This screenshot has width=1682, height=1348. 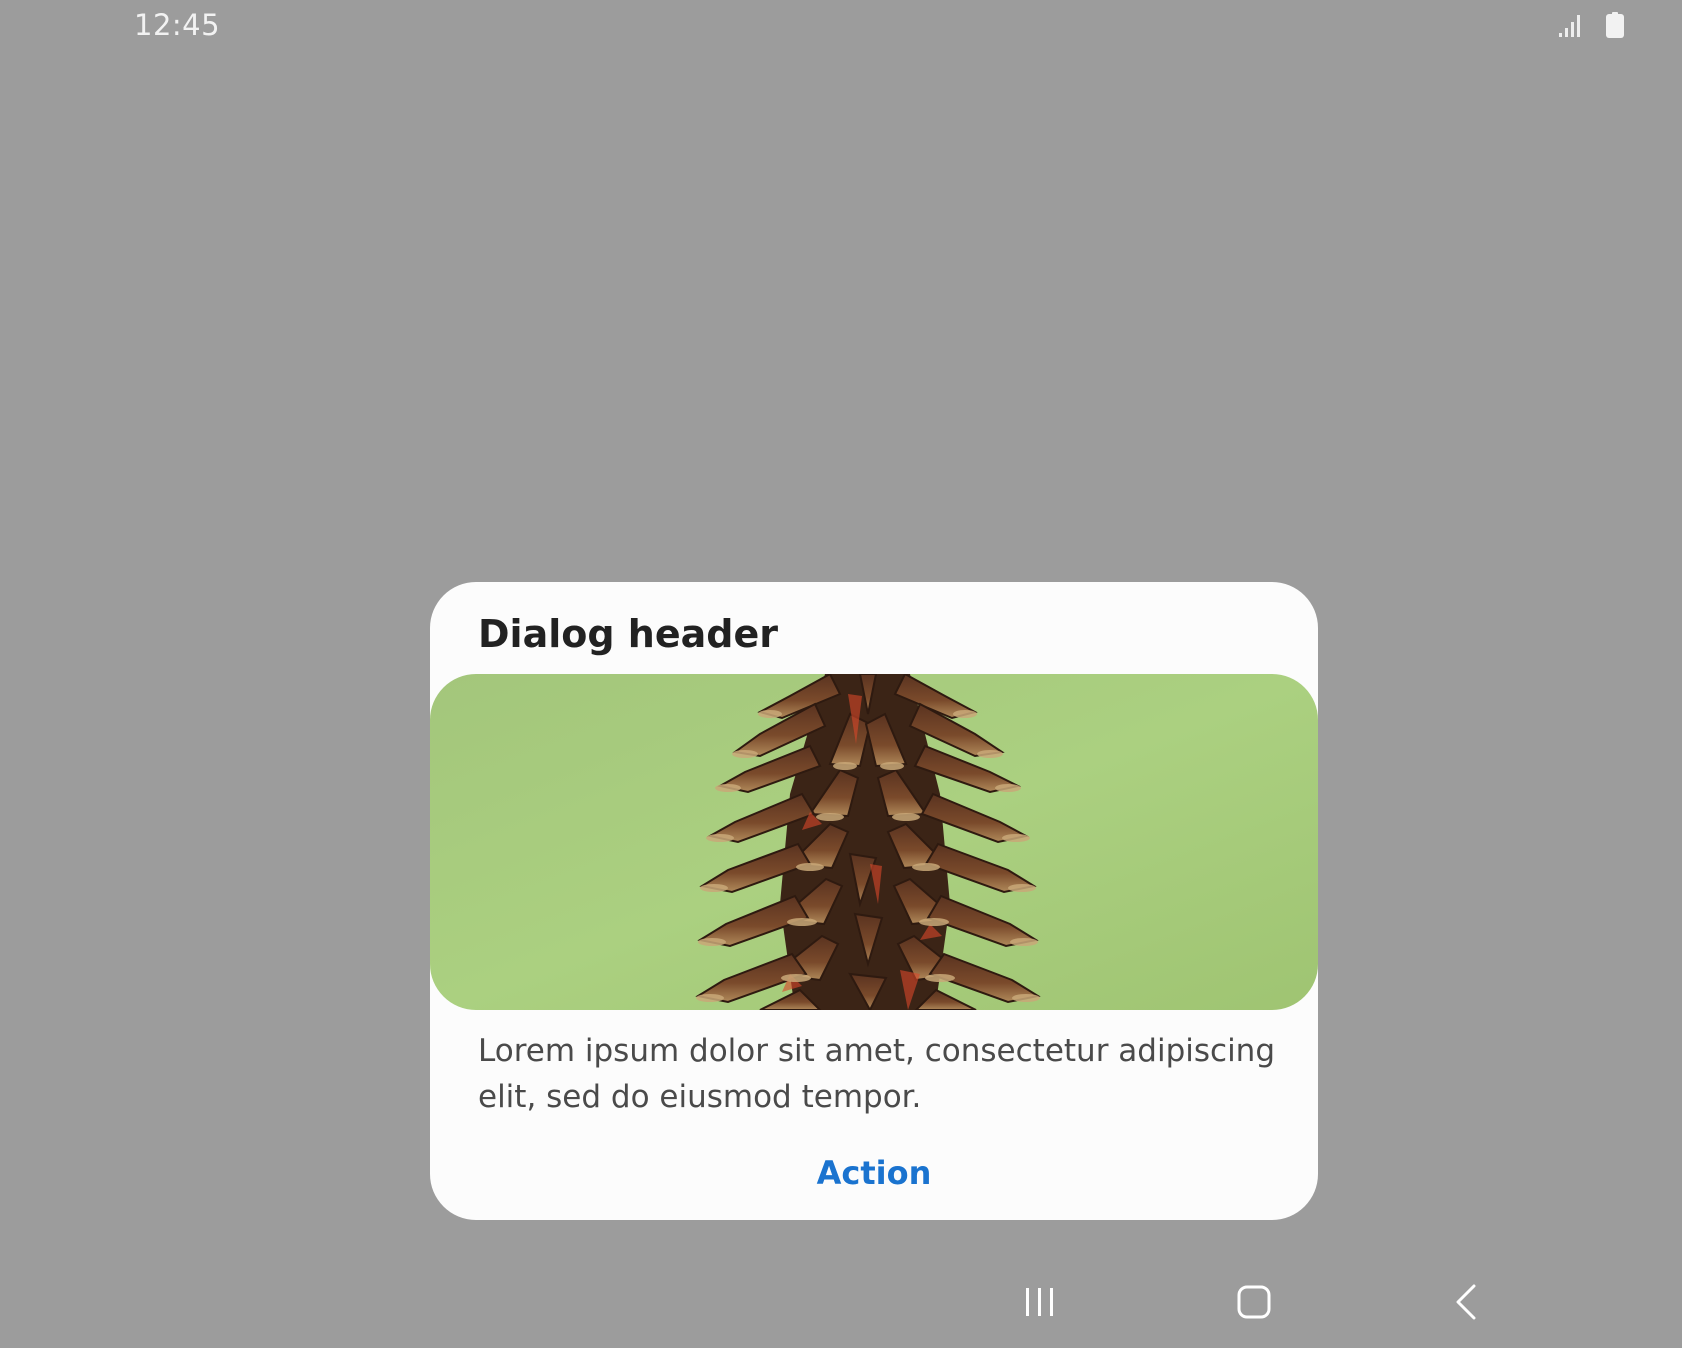 What do you see at coordinates (841, 1305) in the screenshot?
I see `navigation-bar` at bounding box center [841, 1305].